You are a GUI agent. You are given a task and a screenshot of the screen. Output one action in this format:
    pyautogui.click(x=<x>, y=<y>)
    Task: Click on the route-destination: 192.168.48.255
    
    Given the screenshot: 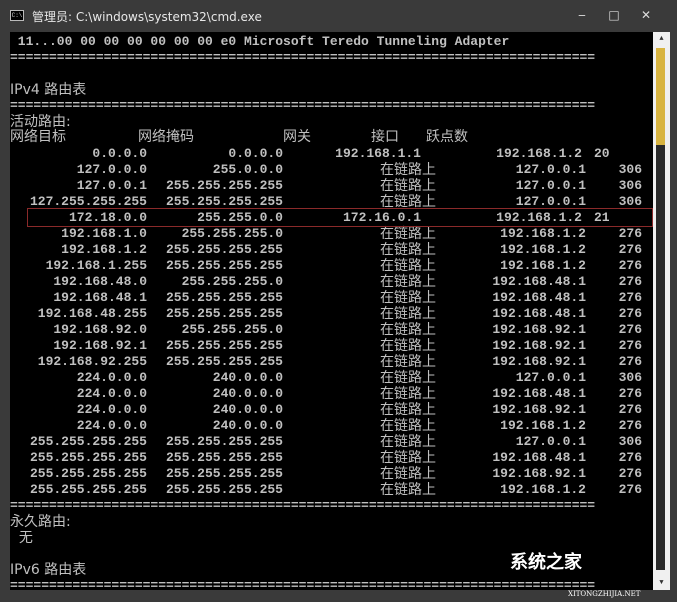 What is the action you would take?
    pyautogui.click(x=92, y=313)
    